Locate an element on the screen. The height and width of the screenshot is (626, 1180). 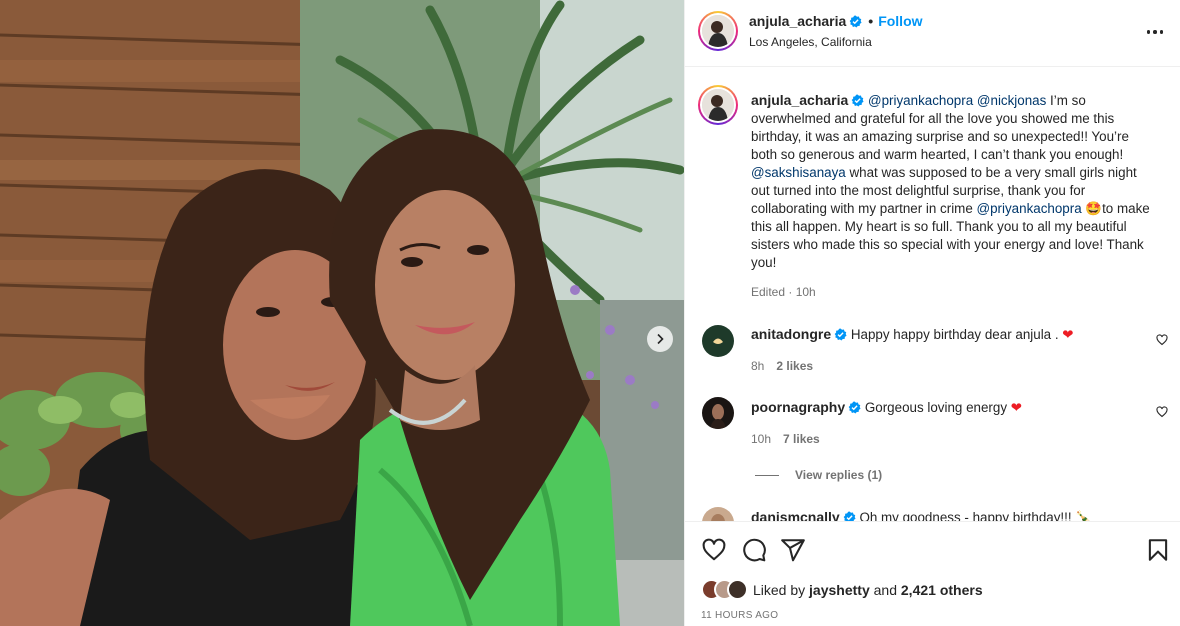
liked-by-others: 2,421 others is located at coordinates (942, 590).